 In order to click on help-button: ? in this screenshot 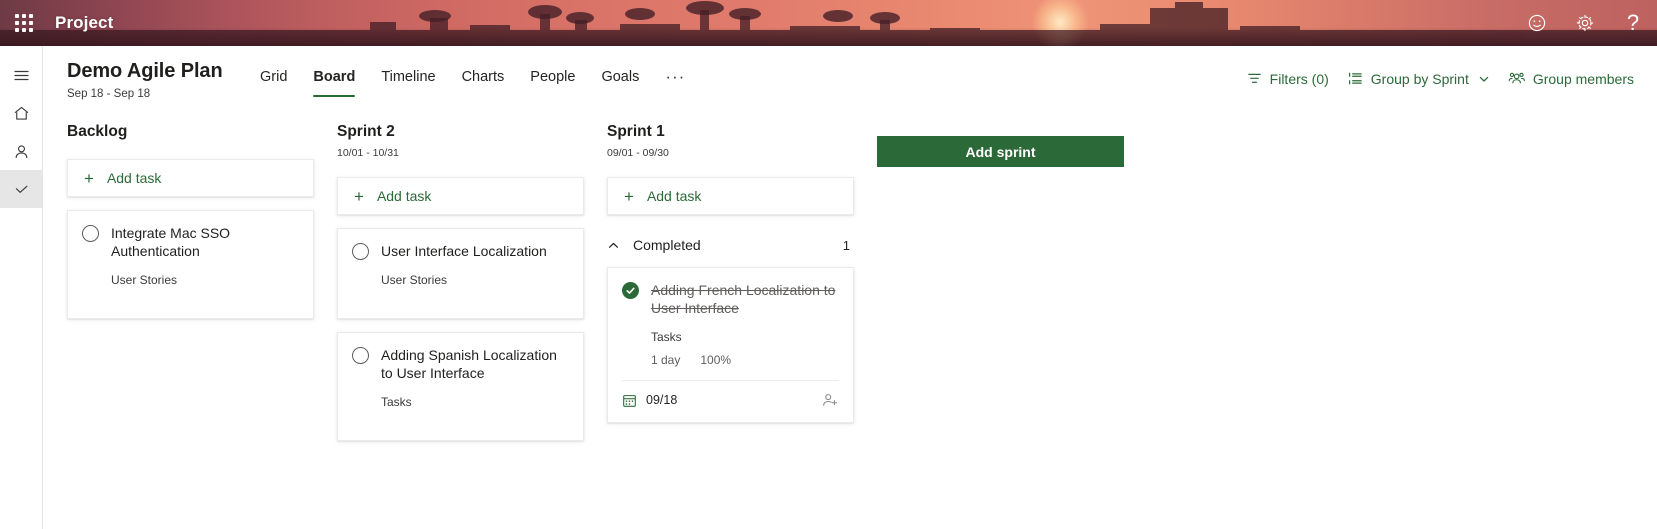, I will do `click(1633, 23)`.